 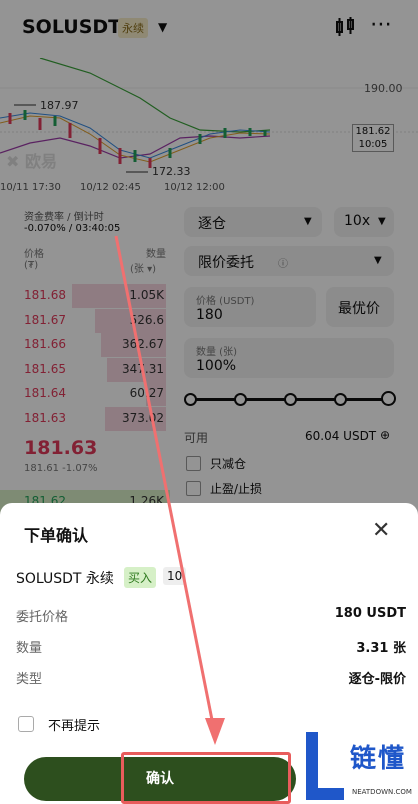 I want to click on watermark-logo-icon, so click(x=325, y=766).